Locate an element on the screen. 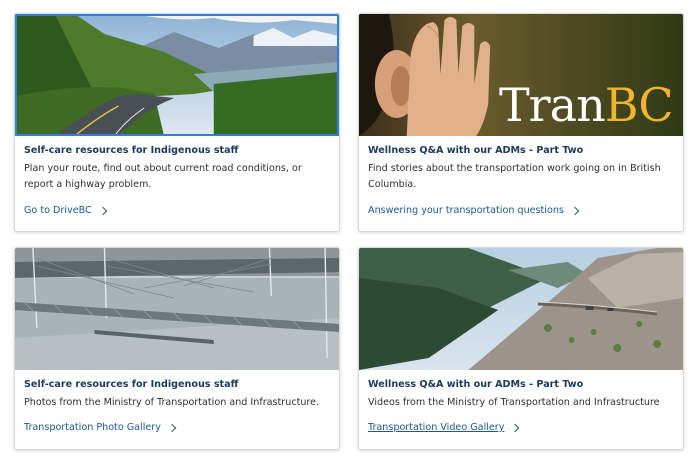 The image size is (698, 463). video-gallery-link: Transportation Video Gallery is located at coordinates (444, 428).